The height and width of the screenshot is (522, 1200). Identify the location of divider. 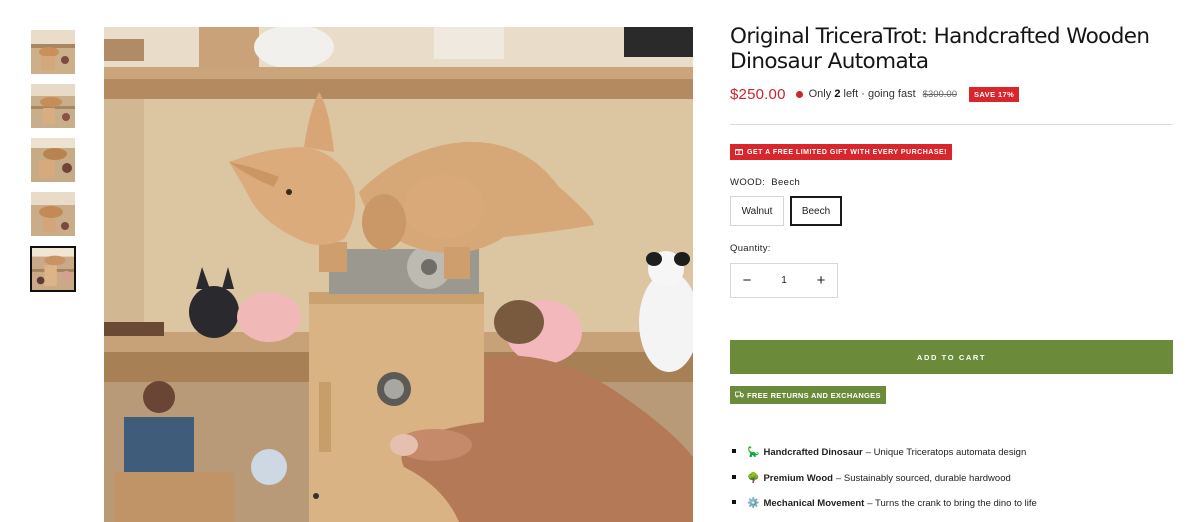
(951, 124).